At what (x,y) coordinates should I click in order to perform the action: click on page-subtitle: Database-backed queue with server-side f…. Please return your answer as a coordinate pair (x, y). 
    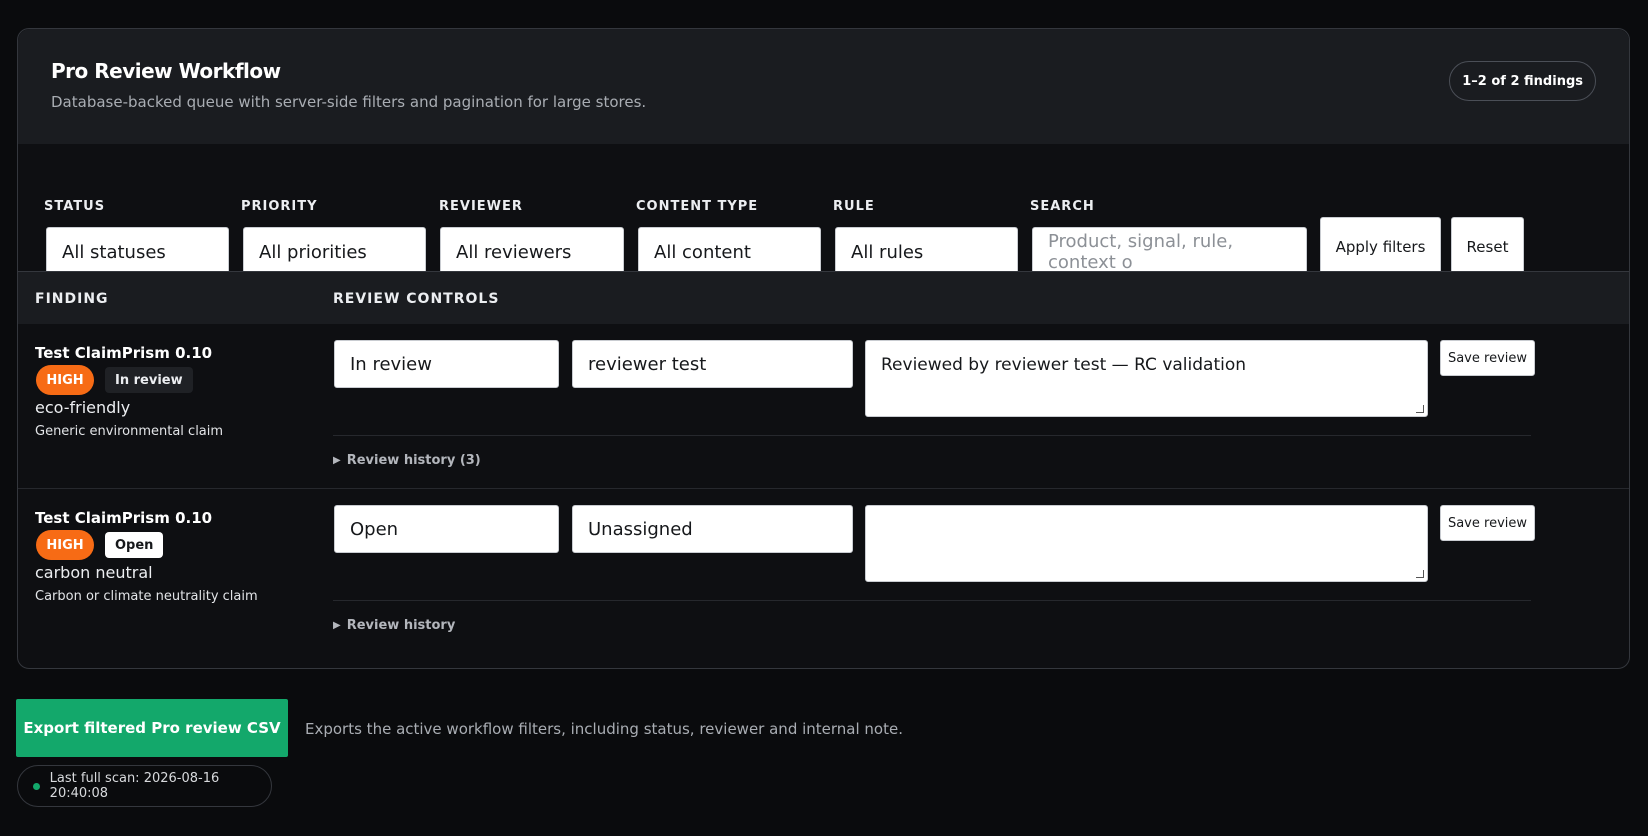
    Looking at the image, I should click on (349, 102).